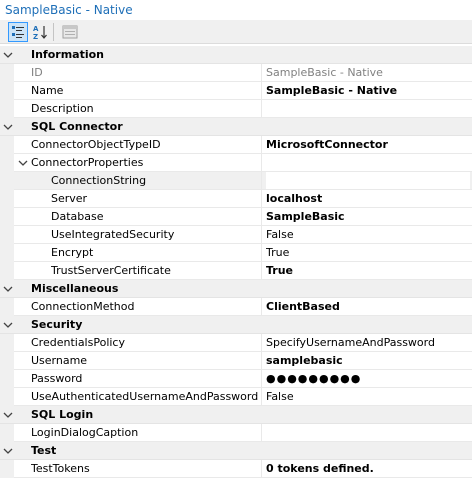 The image size is (472, 483). What do you see at coordinates (59, 360) in the screenshot?
I see `property-name: Username` at bounding box center [59, 360].